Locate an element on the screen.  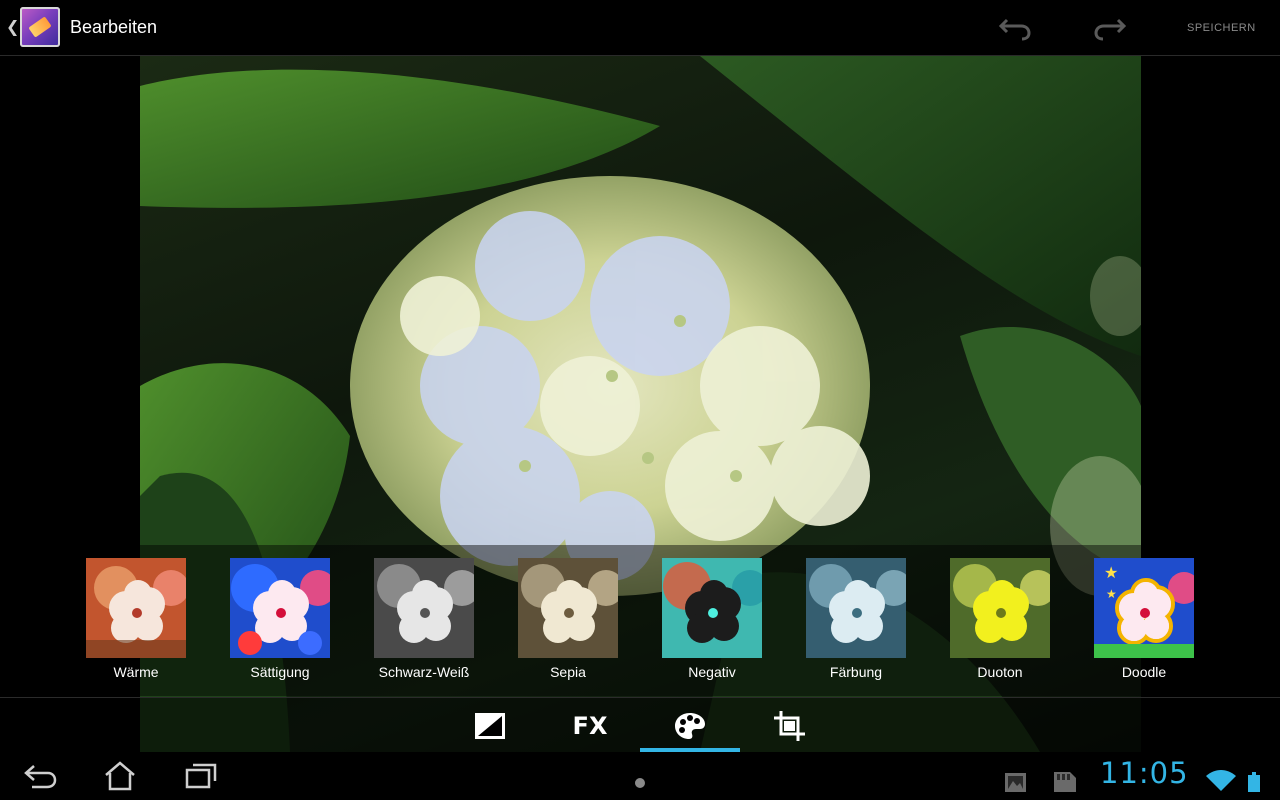
gallery-app-icon is located at coordinates (40, 27).